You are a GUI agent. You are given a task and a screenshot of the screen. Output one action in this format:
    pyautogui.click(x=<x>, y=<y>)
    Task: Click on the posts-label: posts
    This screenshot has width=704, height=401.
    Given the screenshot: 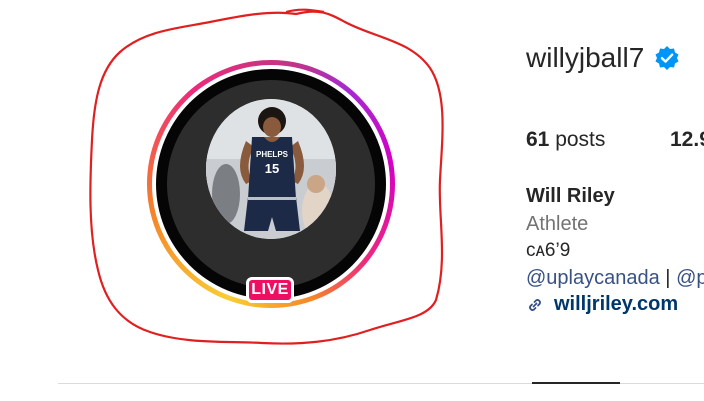 What is the action you would take?
    pyautogui.click(x=580, y=139)
    